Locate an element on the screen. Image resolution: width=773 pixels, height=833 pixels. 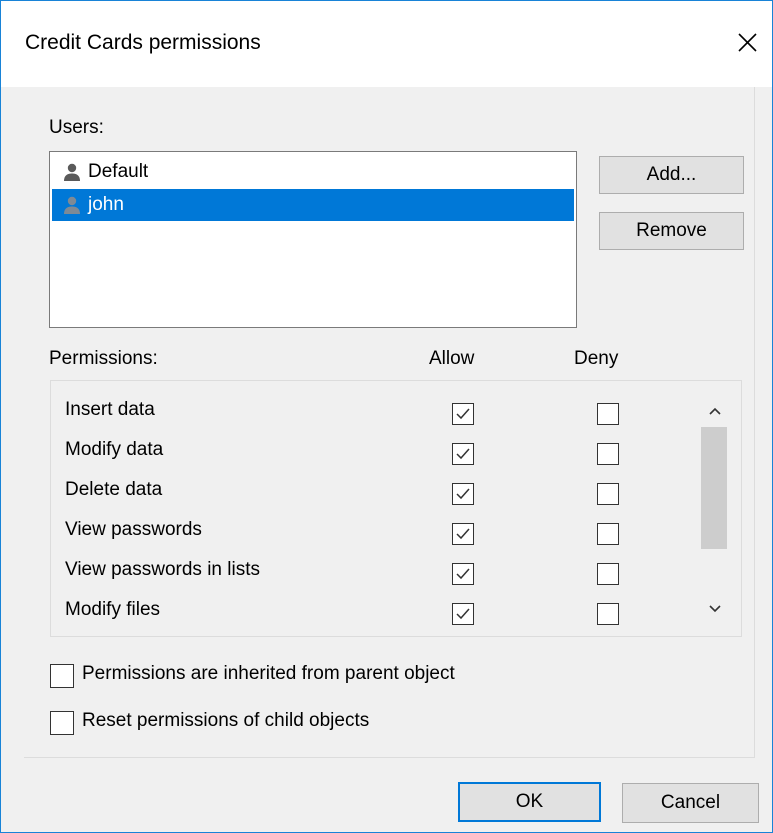
title-bar: Credit Cards permissions is located at coordinates (386, 44).